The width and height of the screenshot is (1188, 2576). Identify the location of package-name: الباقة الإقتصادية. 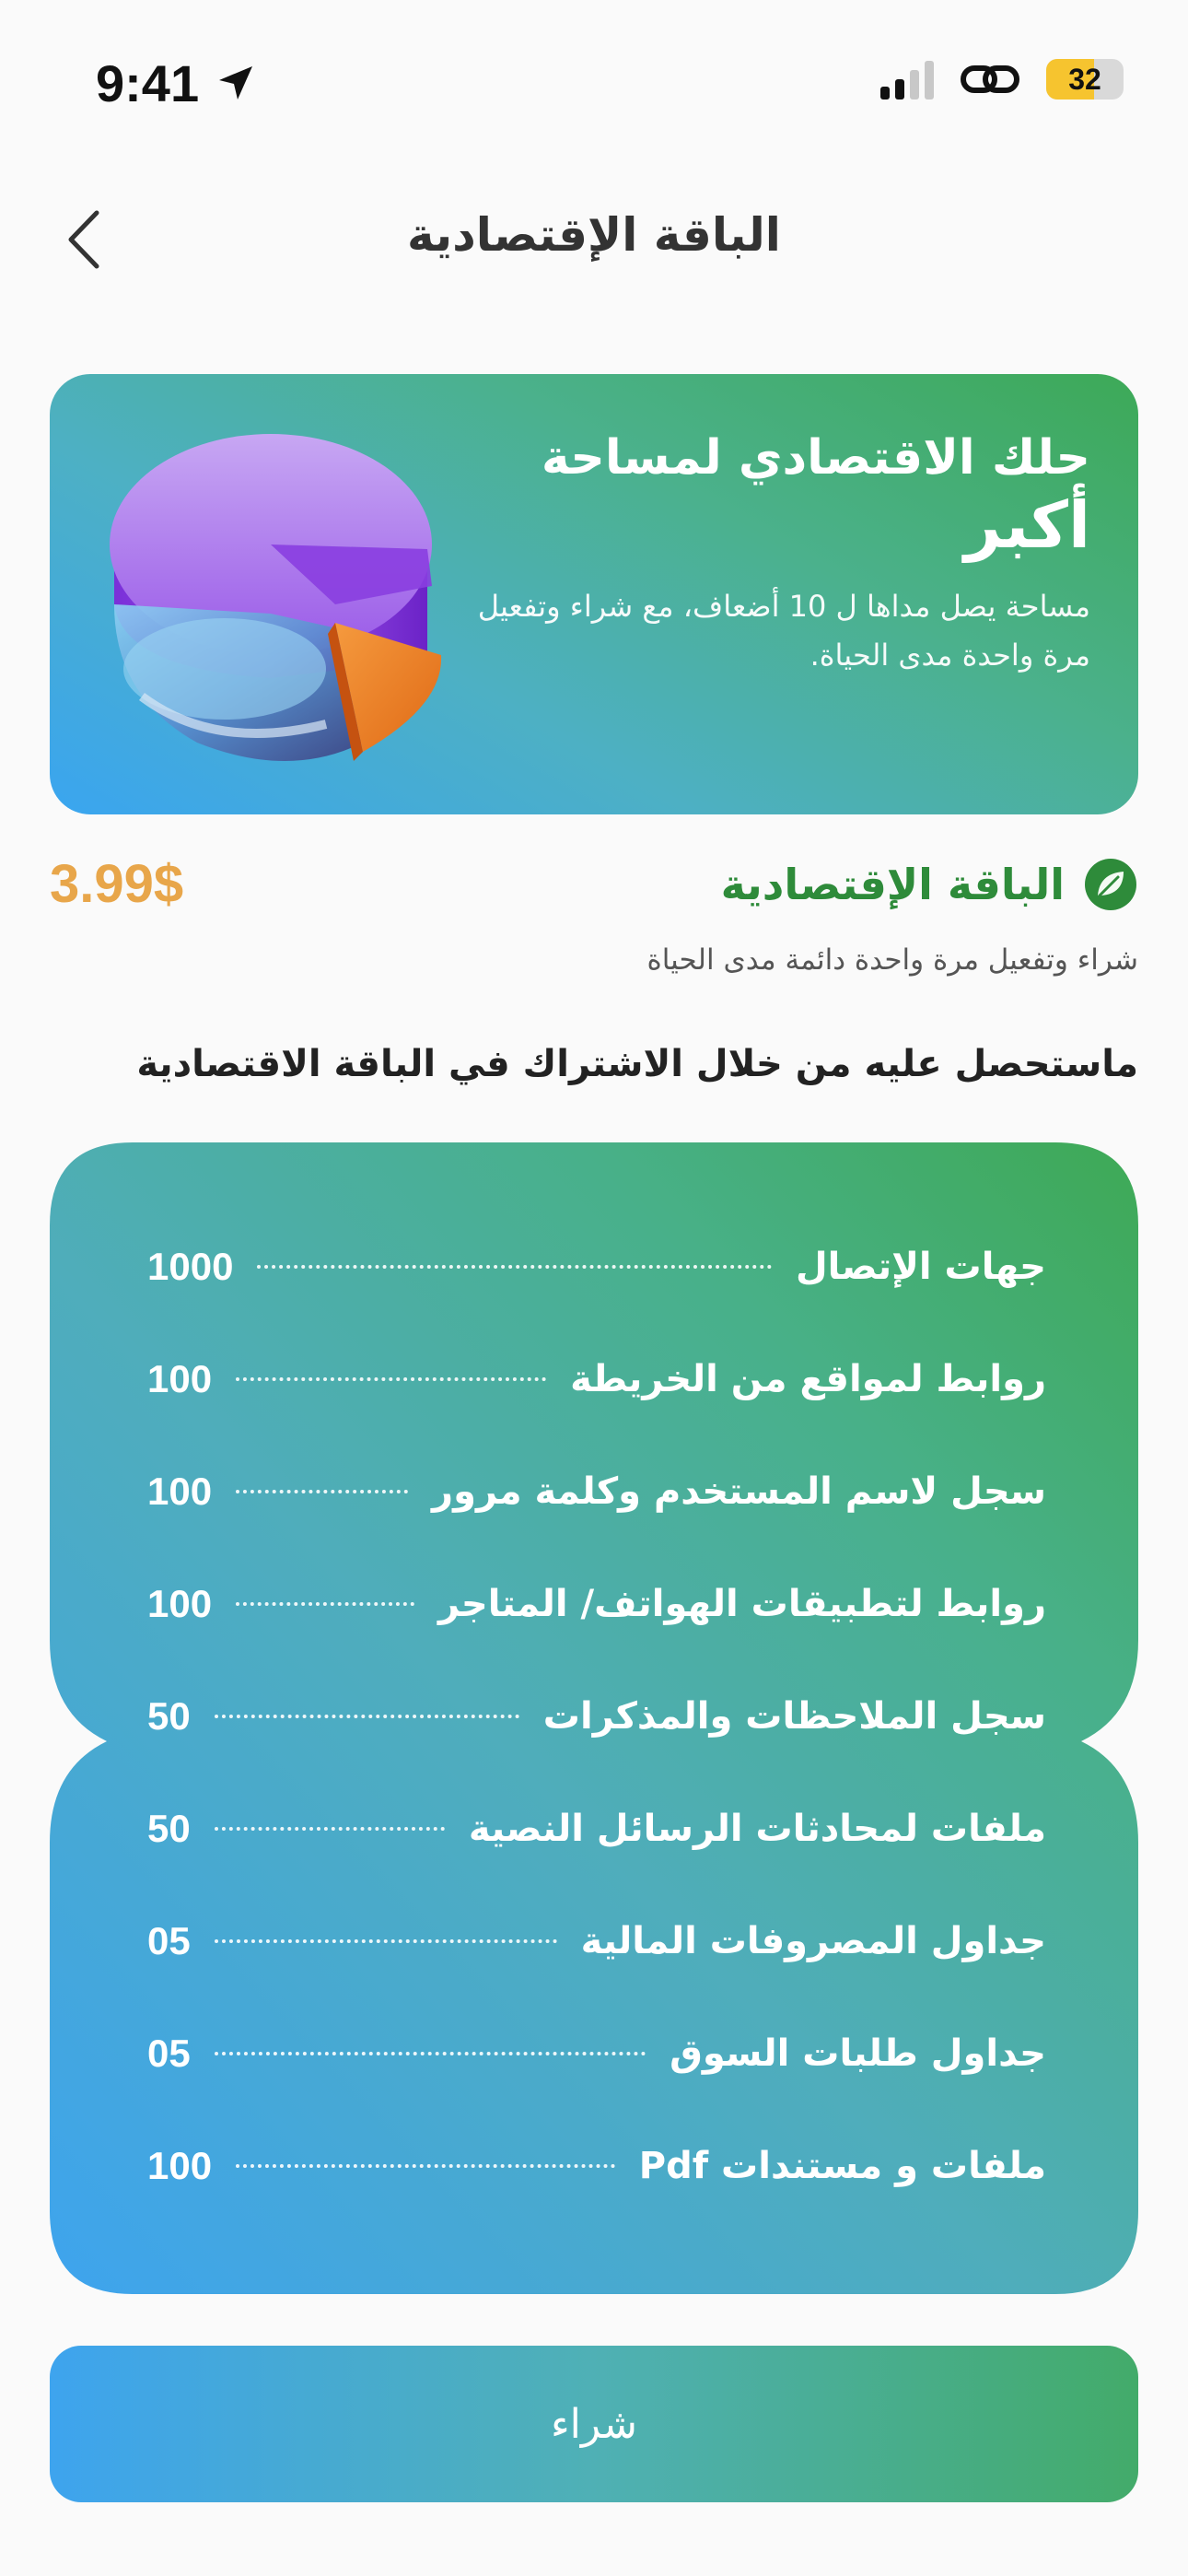
(929, 884).